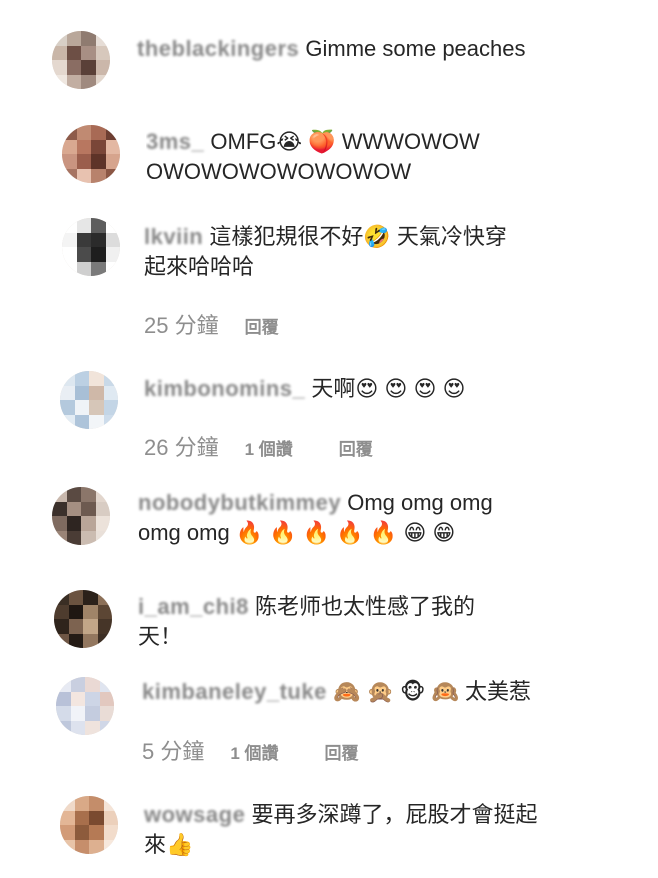  I want to click on comment-meta: 26 分鐘 1 個讚 回覆, so click(258, 446).